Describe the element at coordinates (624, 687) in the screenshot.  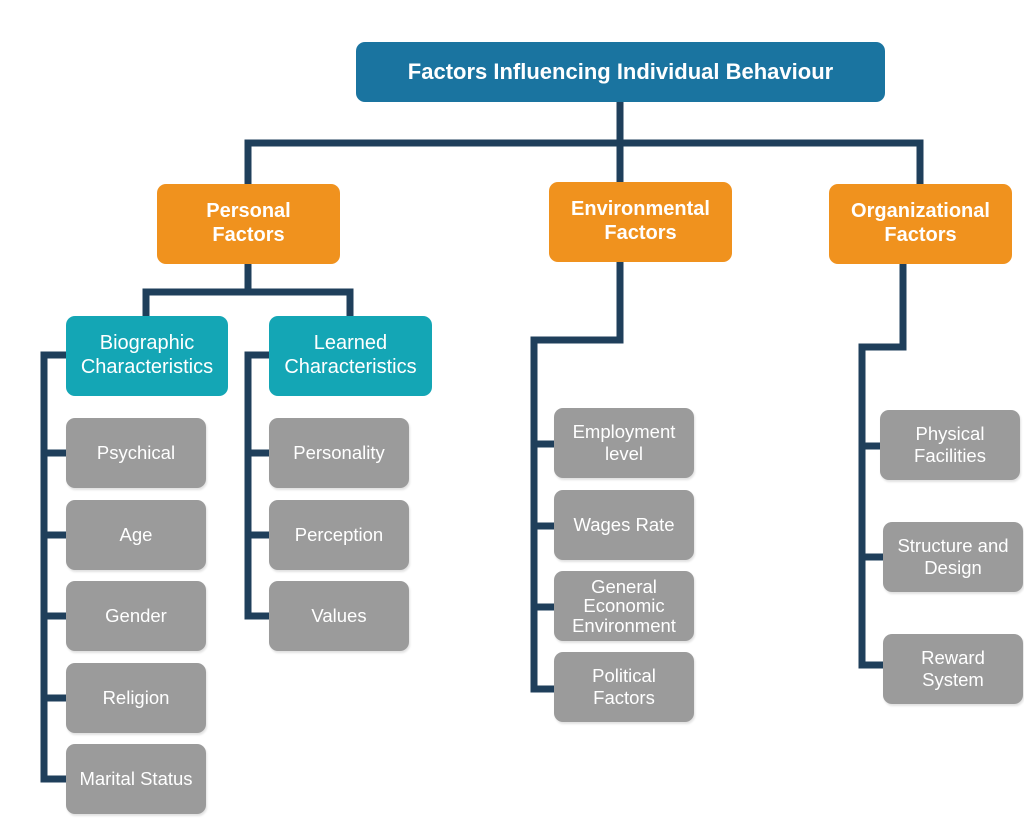
I see `leaf-political-factors: Political Factors` at that location.